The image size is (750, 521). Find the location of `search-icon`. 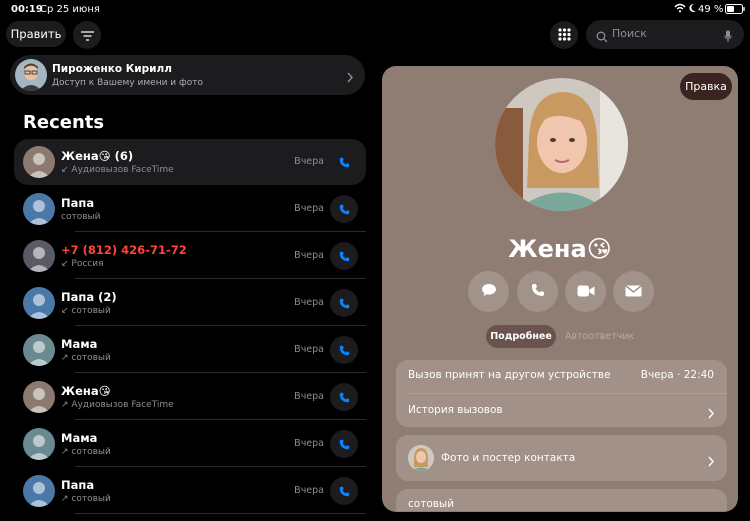

search-icon is located at coordinates (602, 37).